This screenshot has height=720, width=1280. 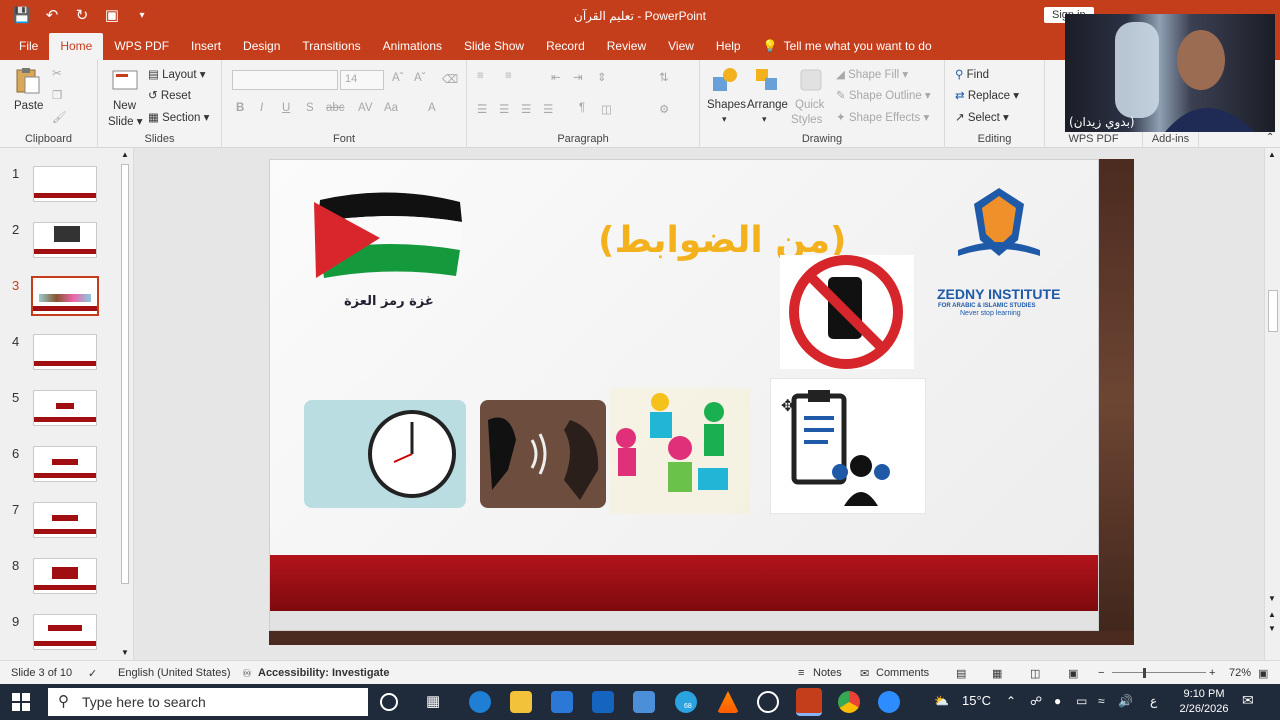 What do you see at coordinates (961, 673) in the screenshot?
I see `normal-view-icon: ▤` at bounding box center [961, 673].